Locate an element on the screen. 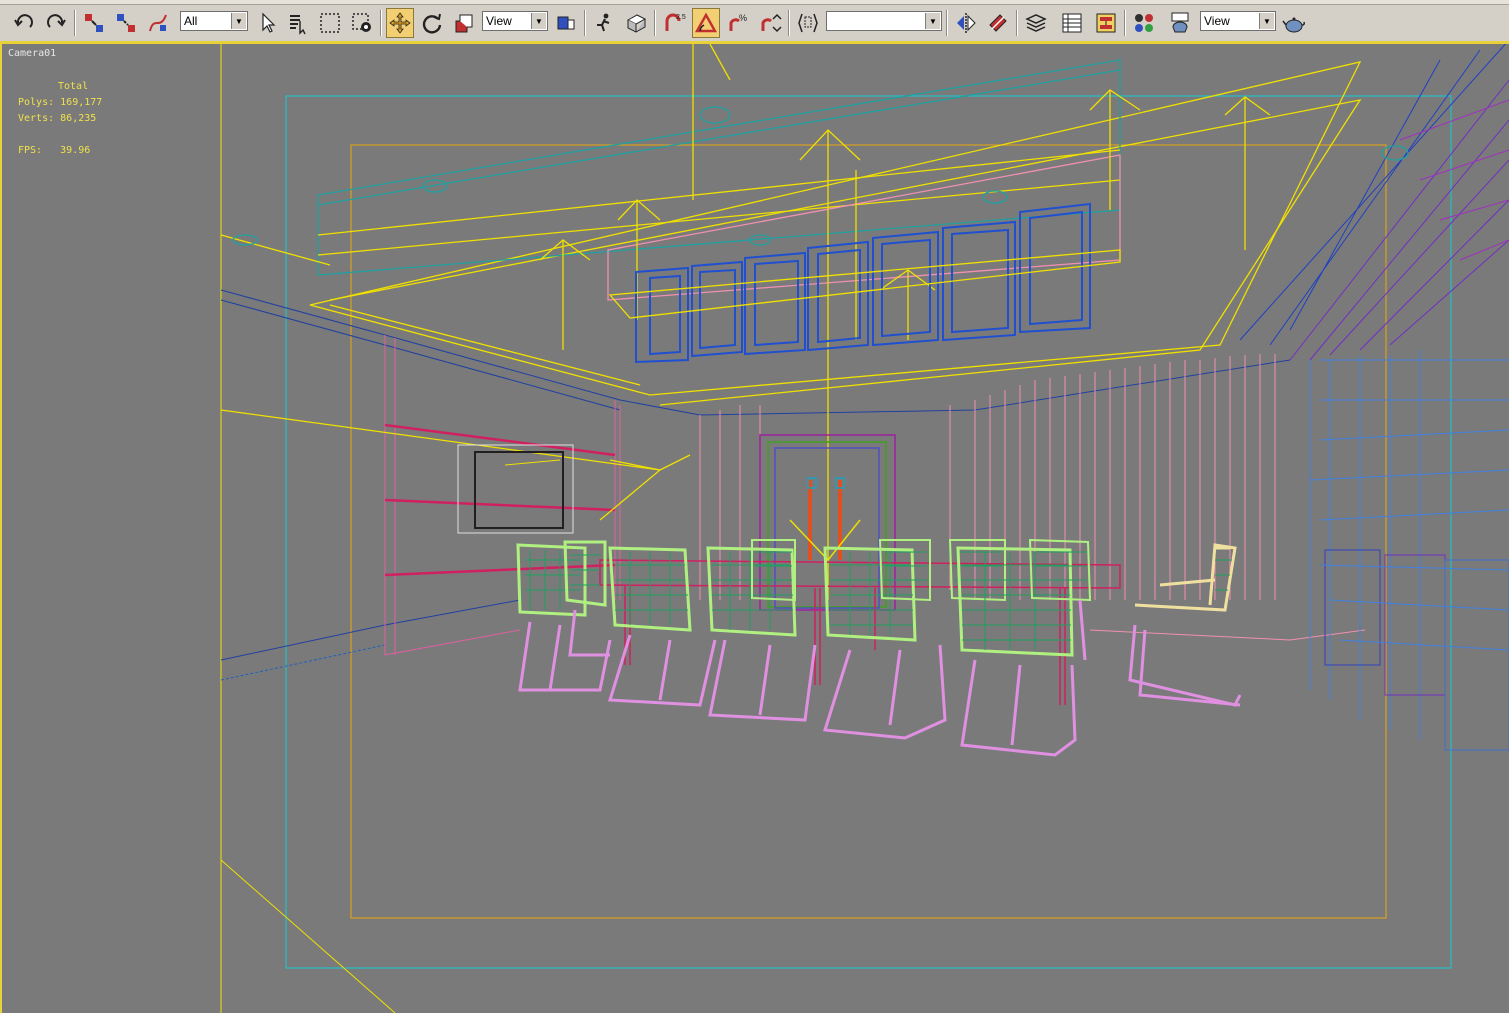 The image size is (1509, 1013). spinner-snap-toggle-icon is located at coordinates (770, 23).